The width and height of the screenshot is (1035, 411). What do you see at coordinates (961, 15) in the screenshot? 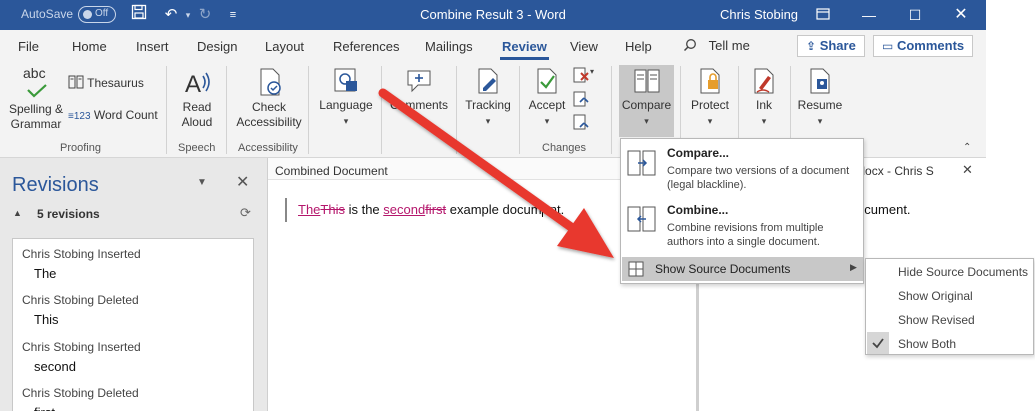
I see `close-icon: ✕` at bounding box center [961, 15].